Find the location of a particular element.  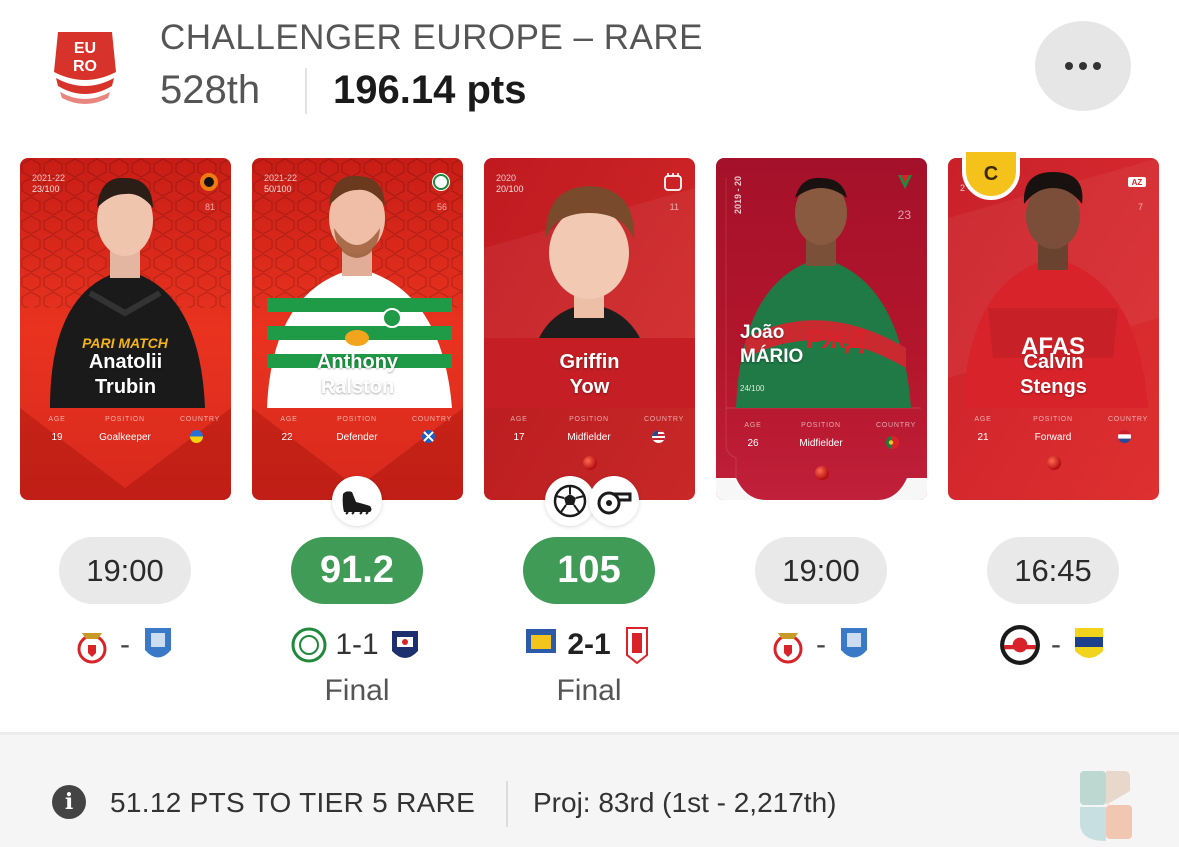

soccer-ball-icon is located at coordinates (570, 501).